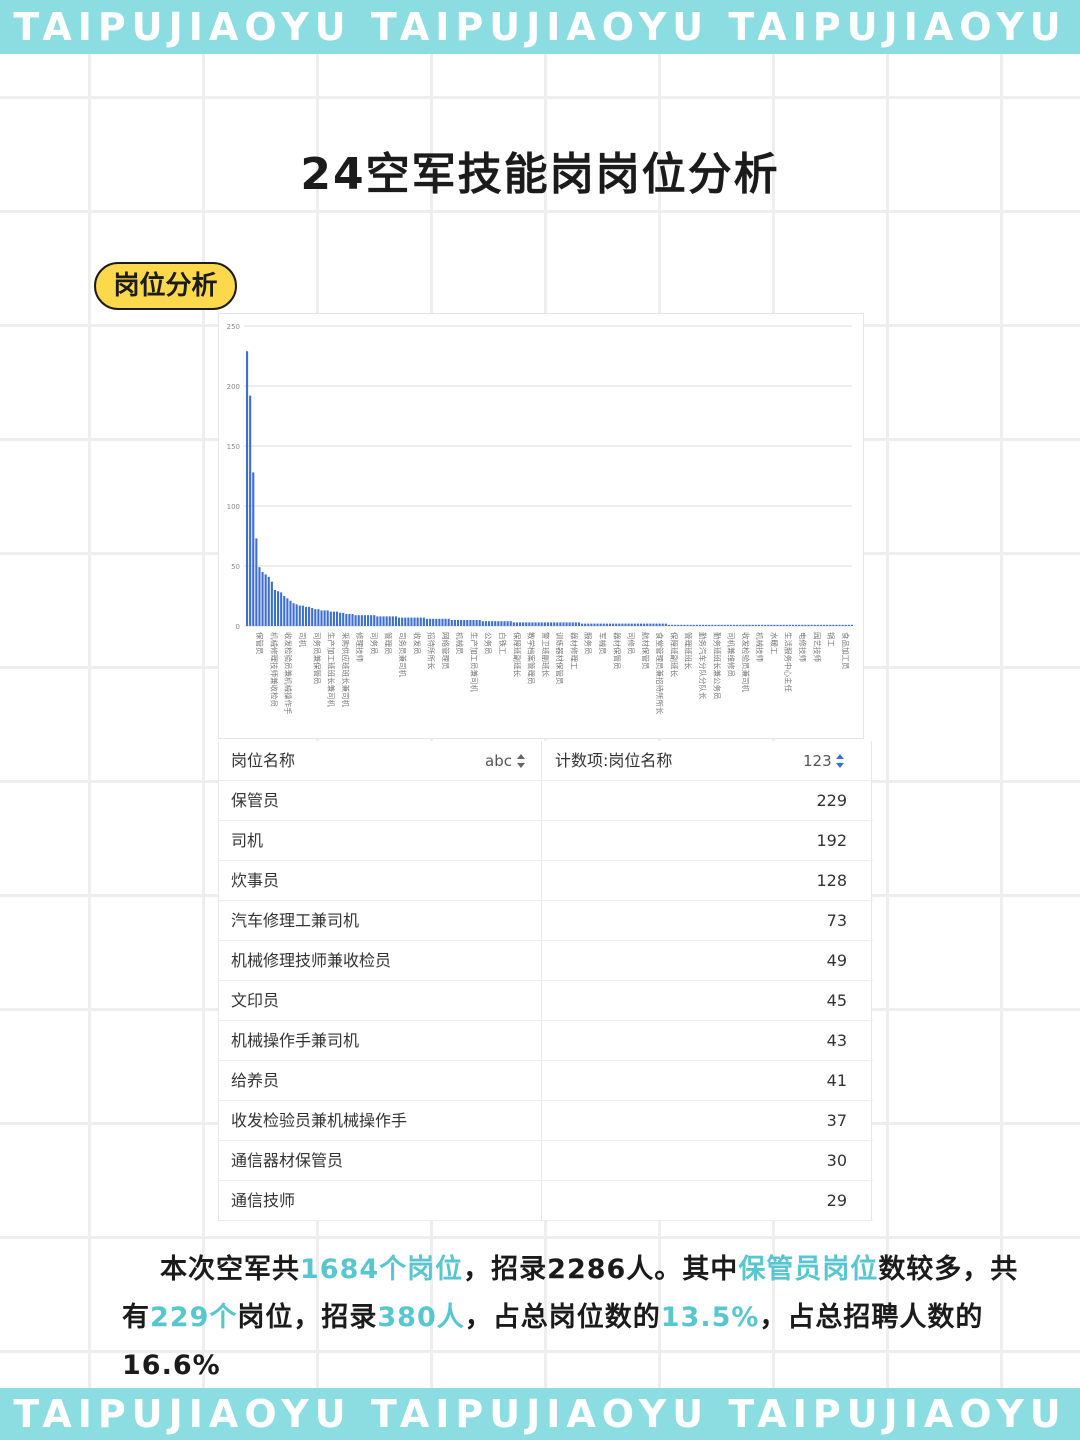 The height and width of the screenshot is (1440, 1080). What do you see at coordinates (546, 1041) in the screenshot?
I see `table-row: 机械操作手兼司机 43` at bounding box center [546, 1041].